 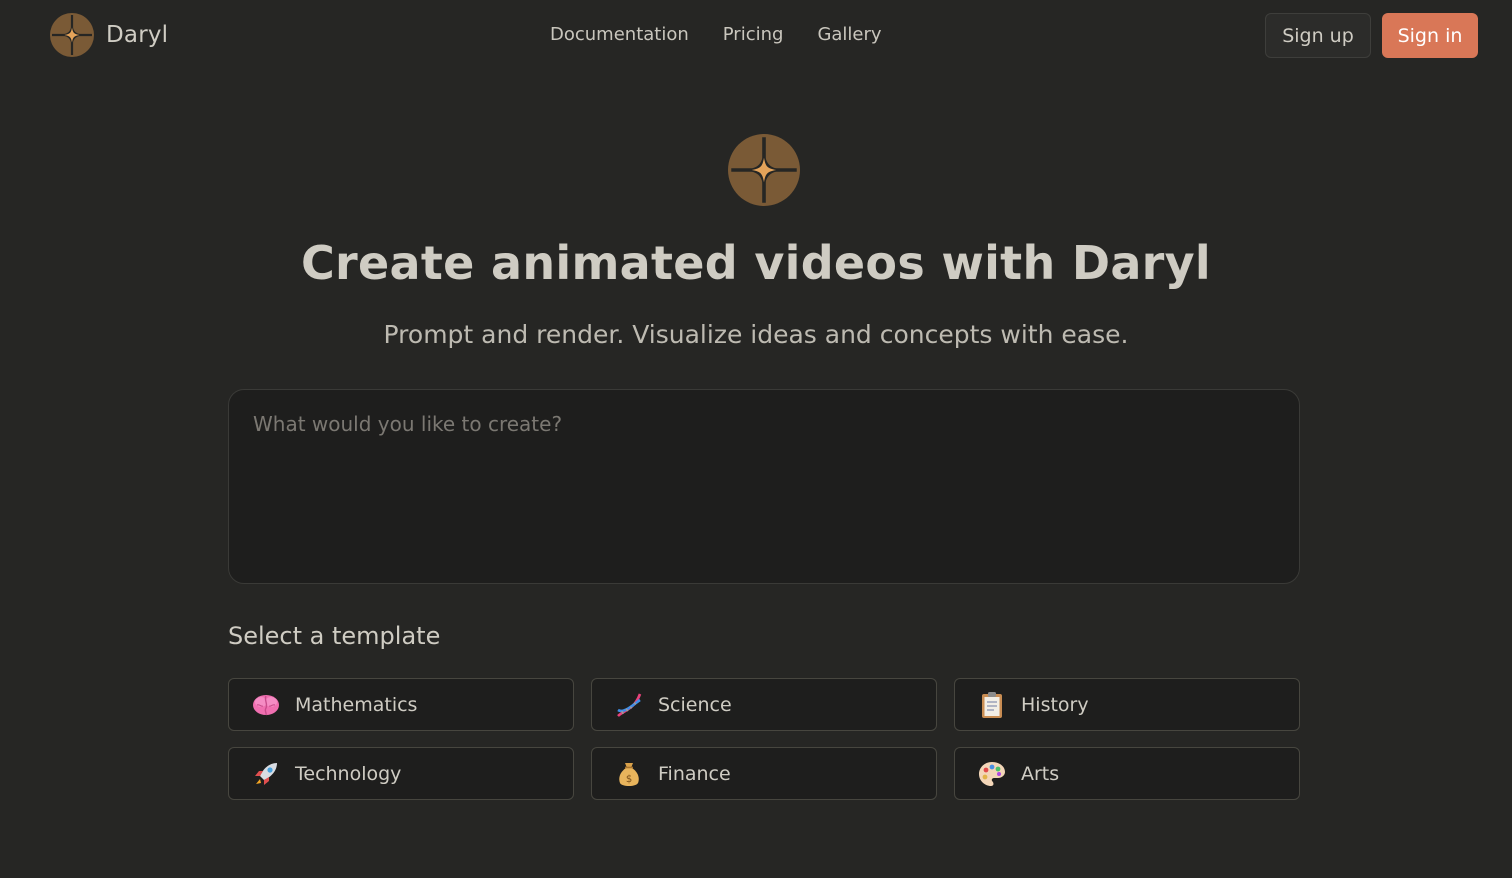 What do you see at coordinates (694, 773) in the screenshot?
I see `template-label: Finance` at bounding box center [694, 773].